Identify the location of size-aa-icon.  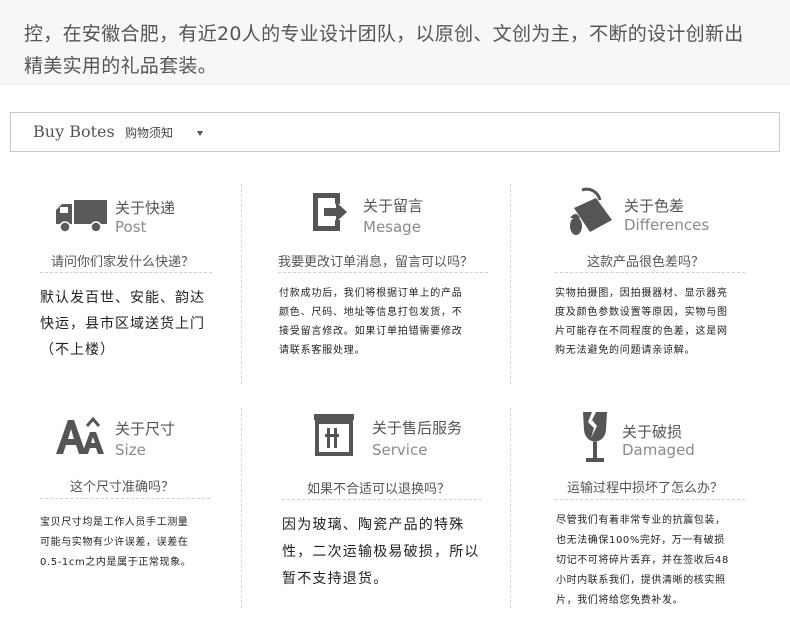
(80, 438).